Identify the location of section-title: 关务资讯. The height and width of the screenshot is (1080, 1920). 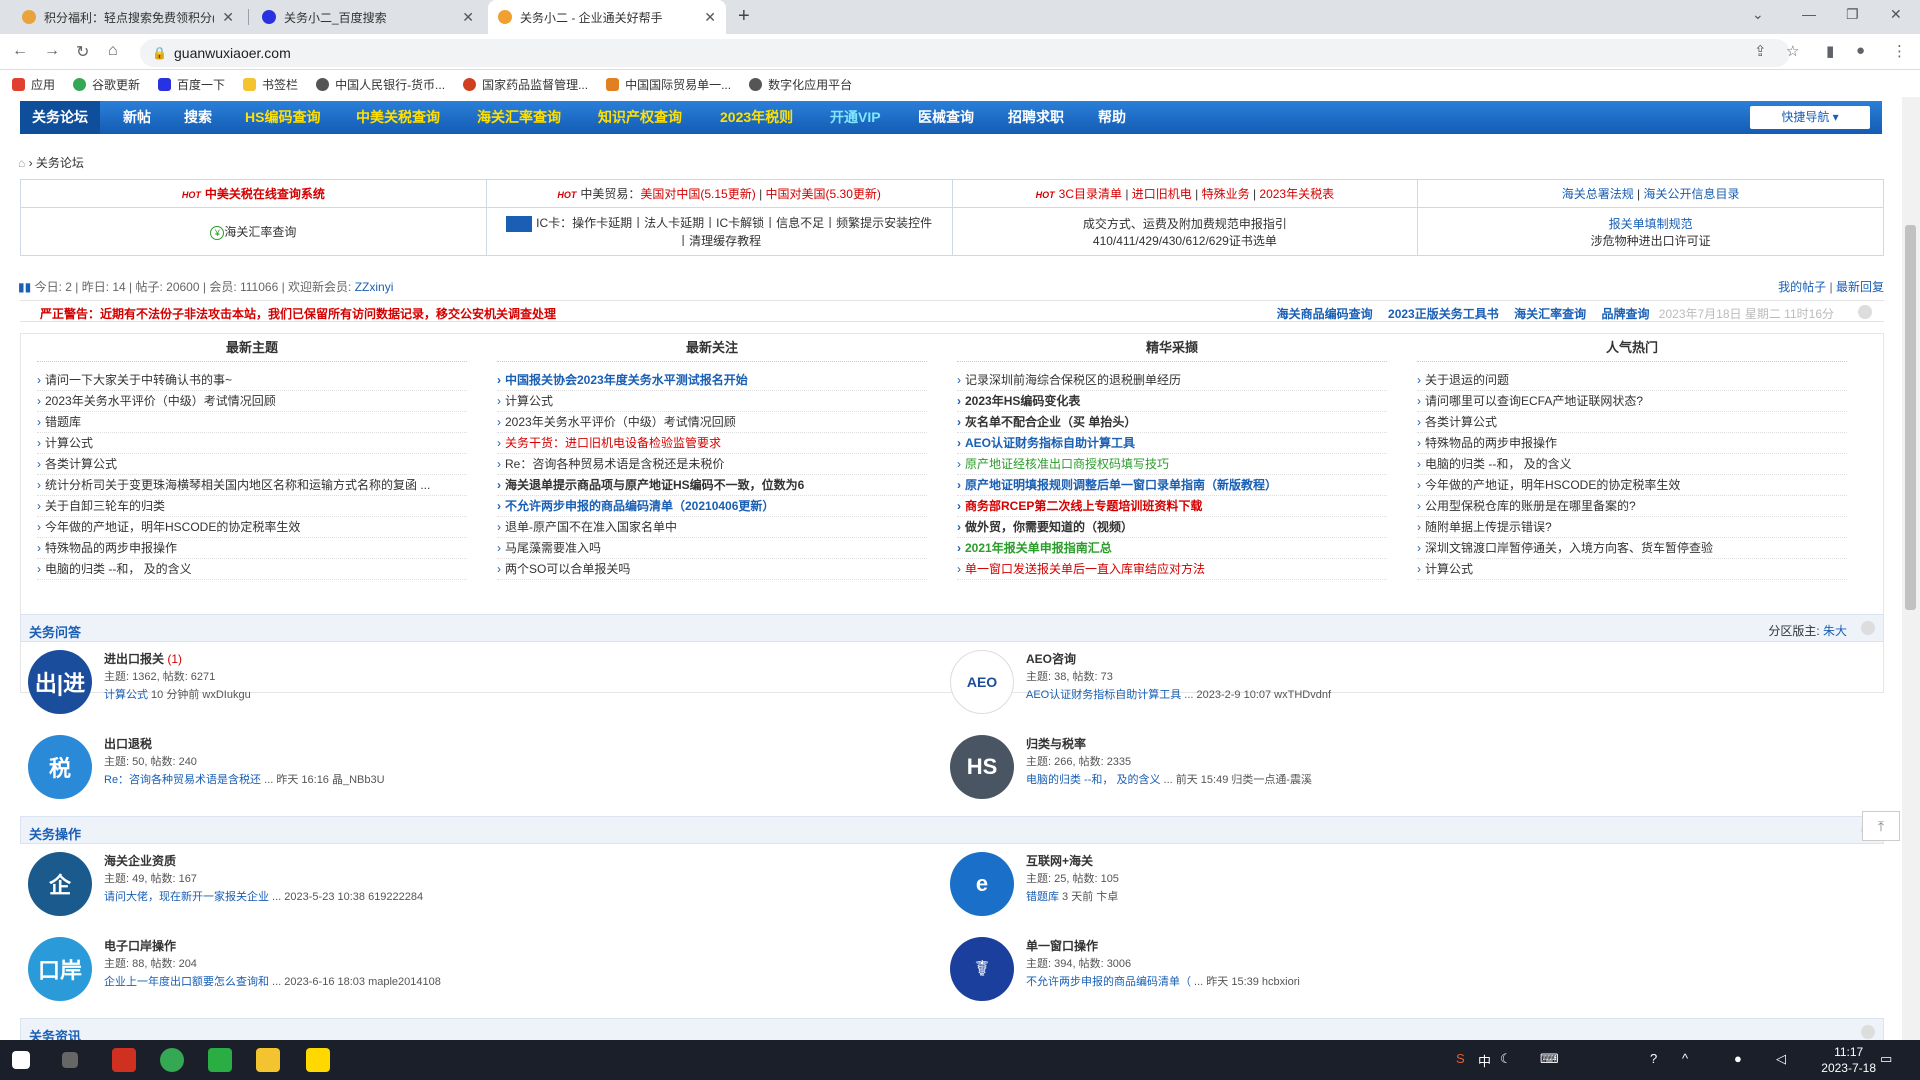
(55, 1033).